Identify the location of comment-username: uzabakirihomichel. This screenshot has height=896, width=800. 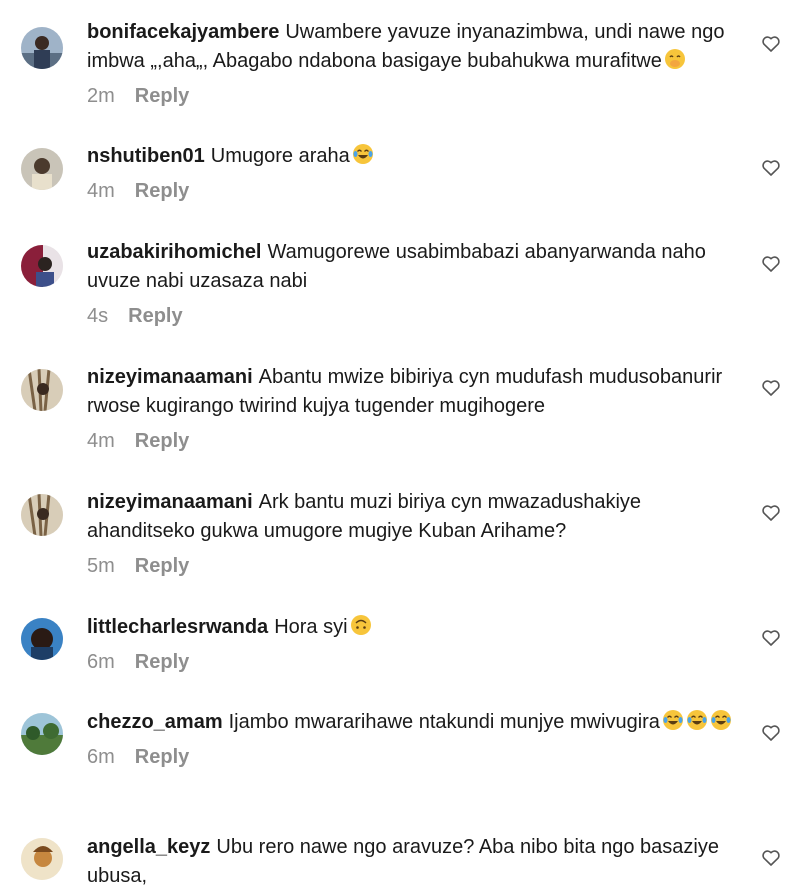
(174, 252).